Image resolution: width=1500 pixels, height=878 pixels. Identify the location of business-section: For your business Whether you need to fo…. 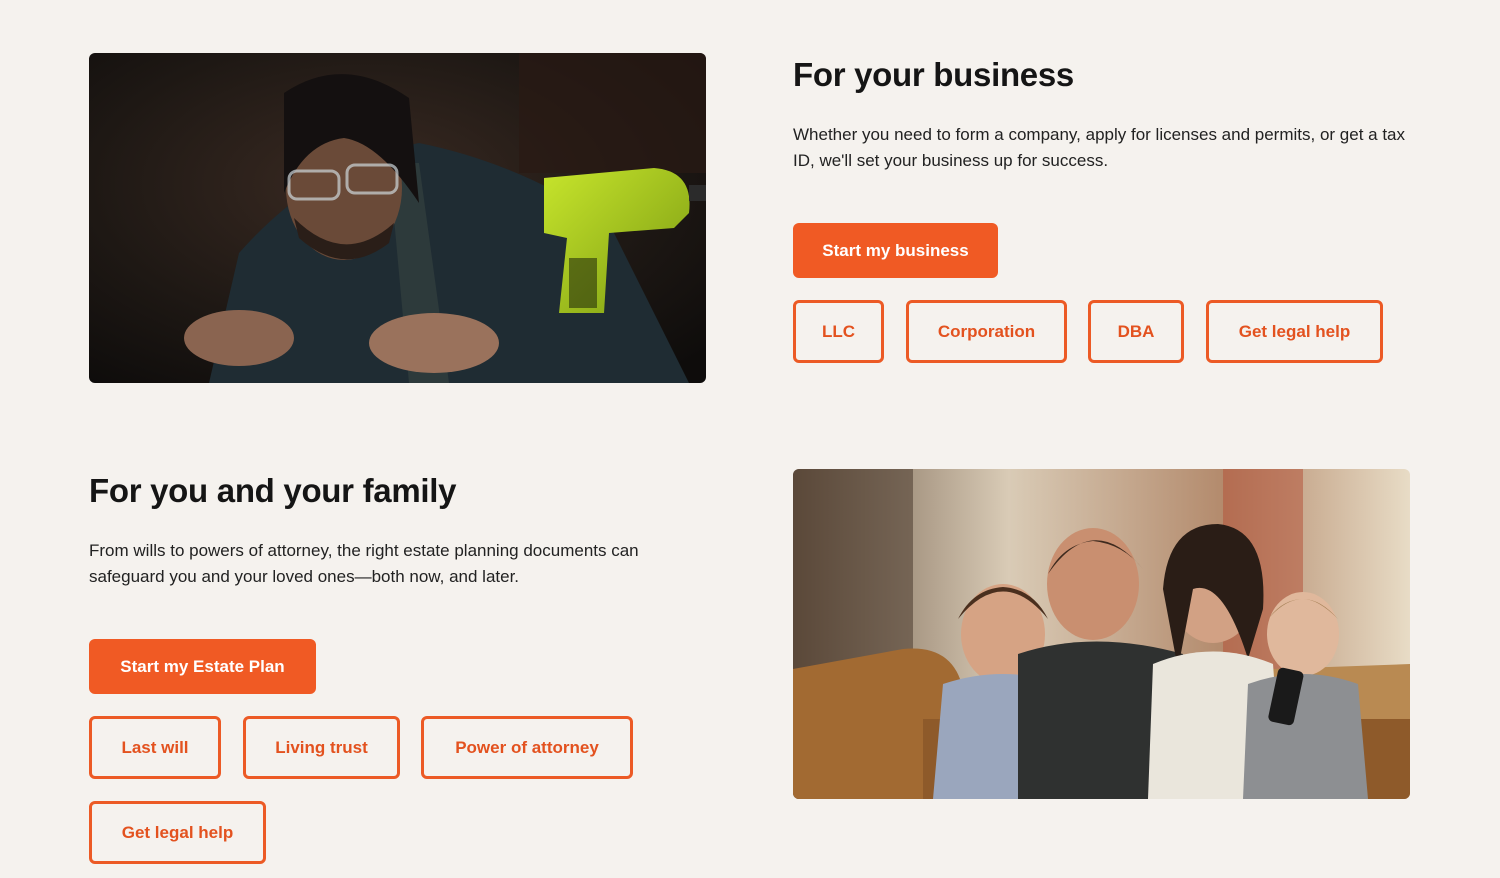
(1108, 114).